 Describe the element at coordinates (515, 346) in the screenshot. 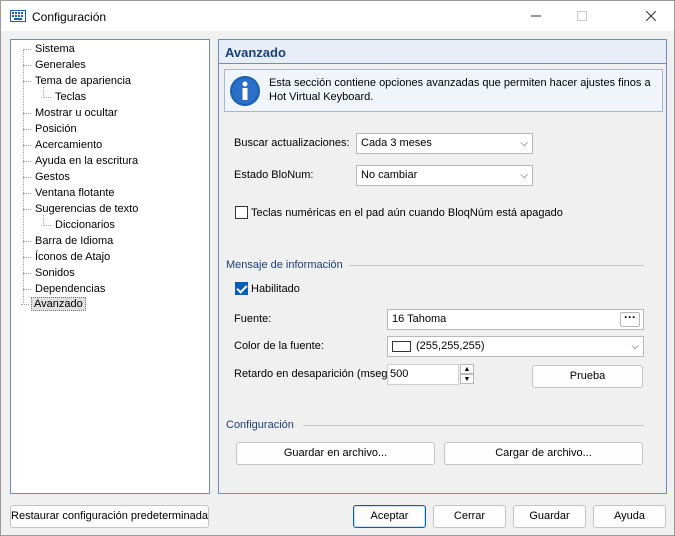

I see `font-color-select: (255,255,255) ⌵` at that location.